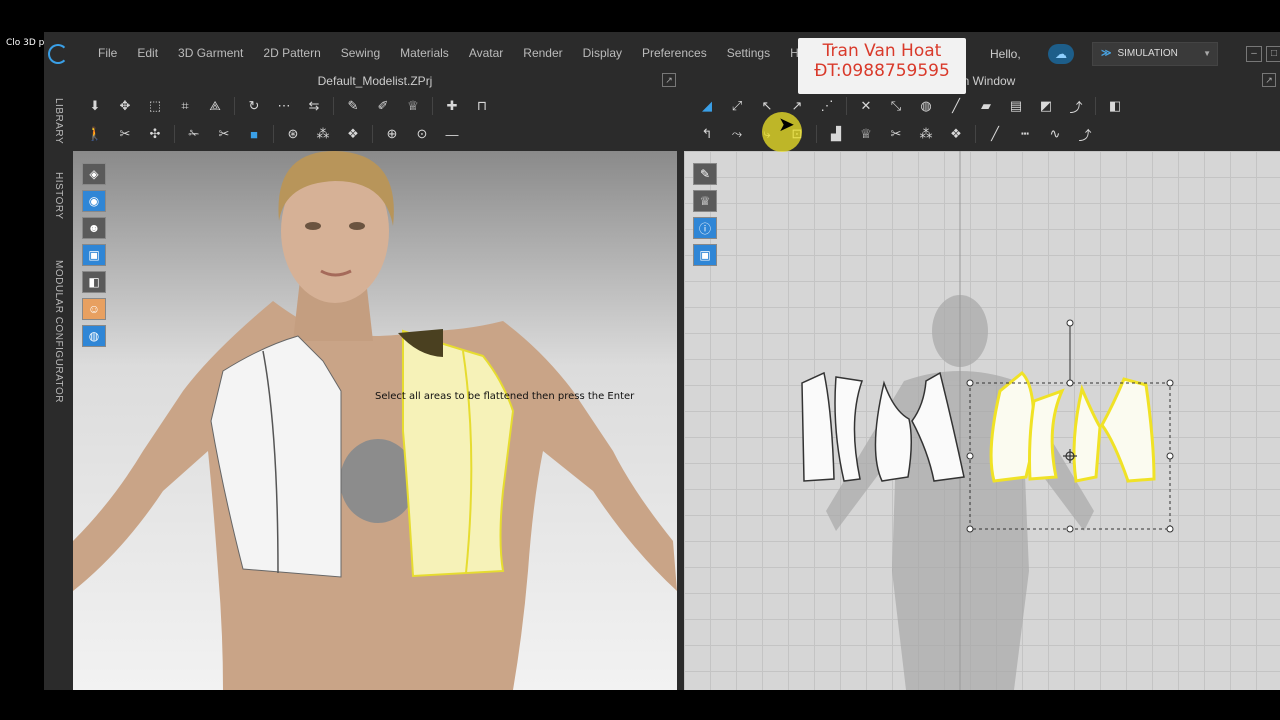  Describe the element at coordinates (1115, 106) in the screenshot. I see `mirror-icon: ◧` at that location.